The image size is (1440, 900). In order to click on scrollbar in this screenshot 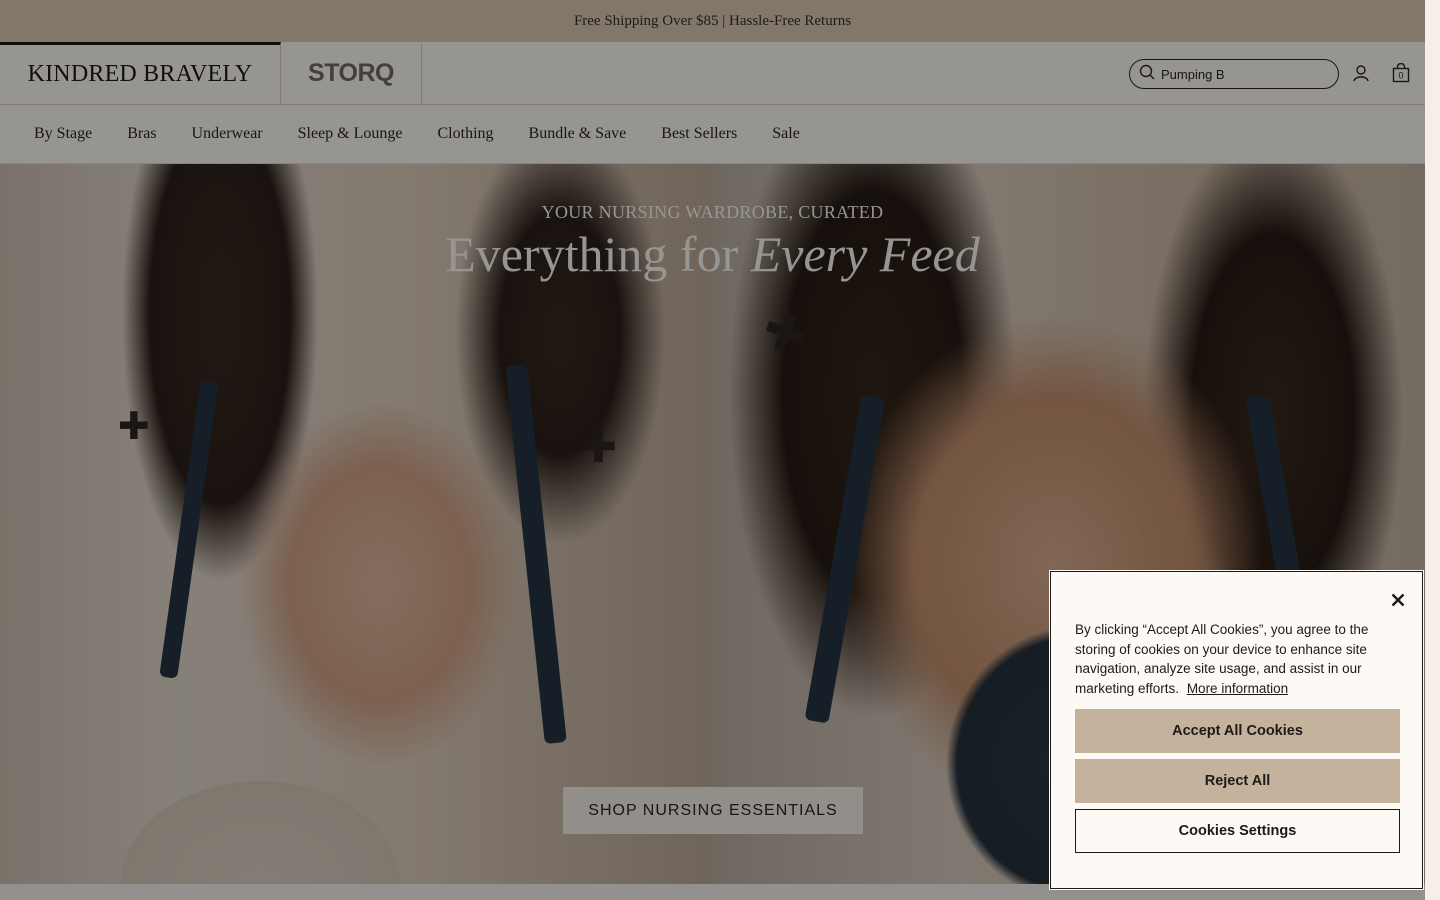, I will do `click(1432, 450)`.